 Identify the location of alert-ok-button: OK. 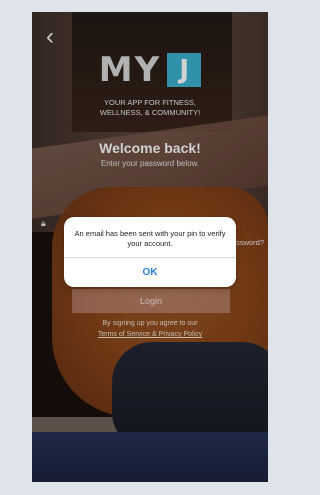
(150, 272).